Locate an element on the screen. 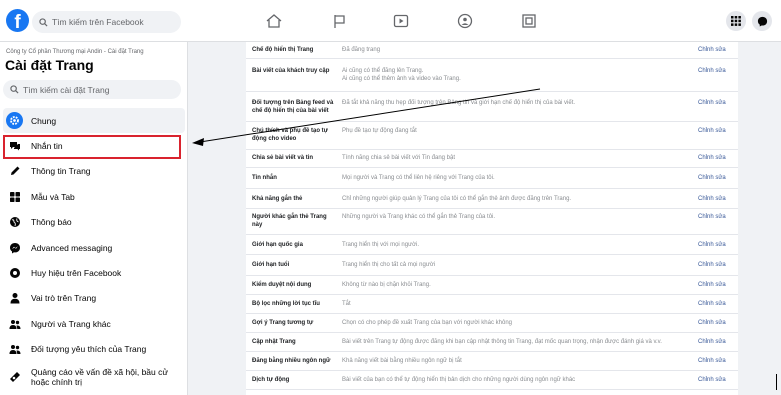 The height and width of the screenshot is (395, 781). home-icon is located at coordinates (274, 21).